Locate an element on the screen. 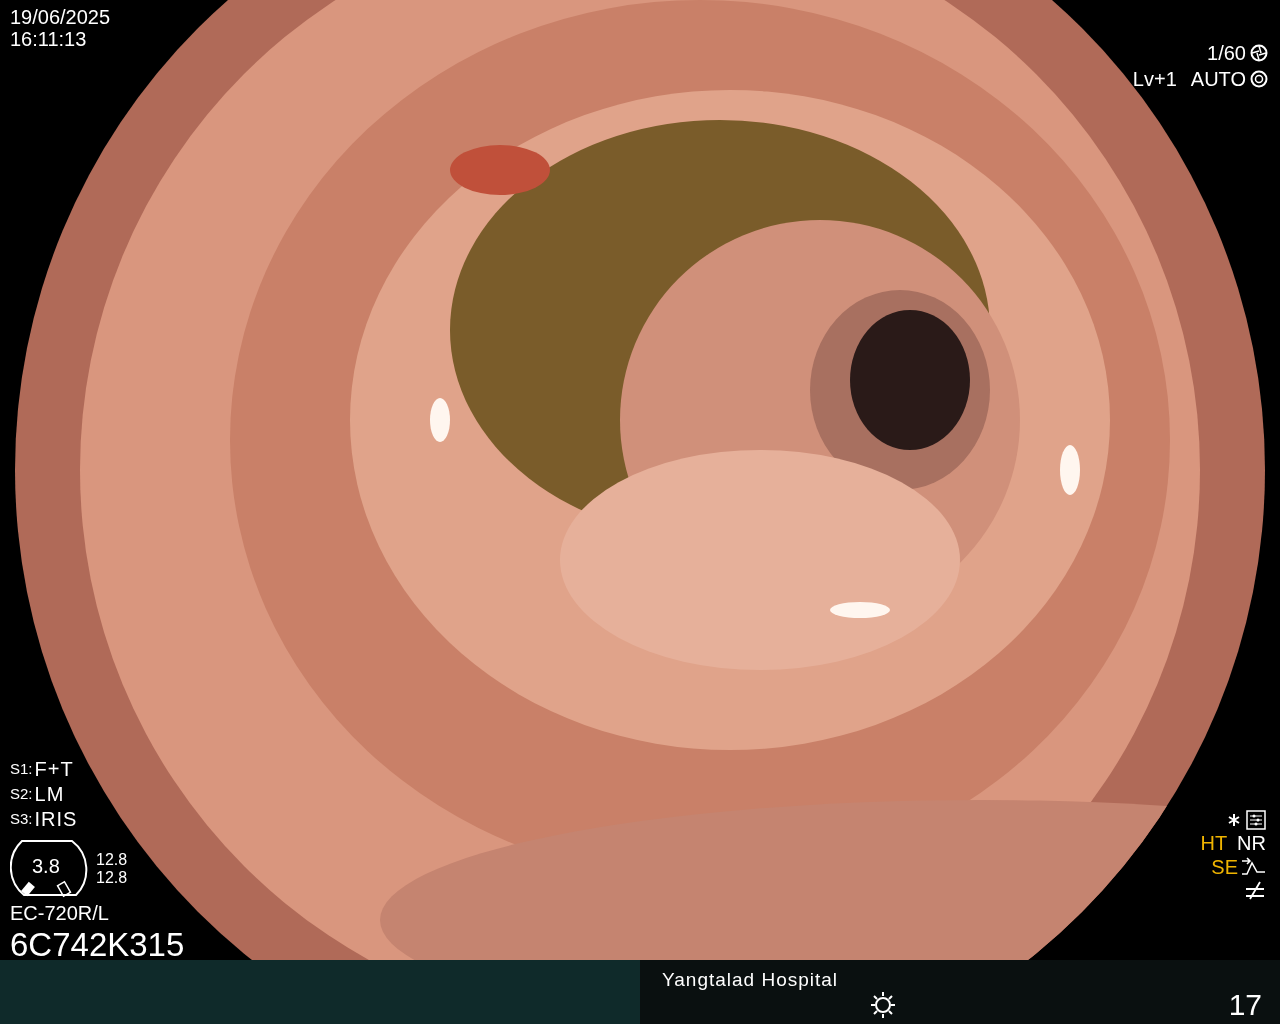 The height and width of the screenshot is (1024, 1280). curve-icon is located at coordinates (1253, 867).